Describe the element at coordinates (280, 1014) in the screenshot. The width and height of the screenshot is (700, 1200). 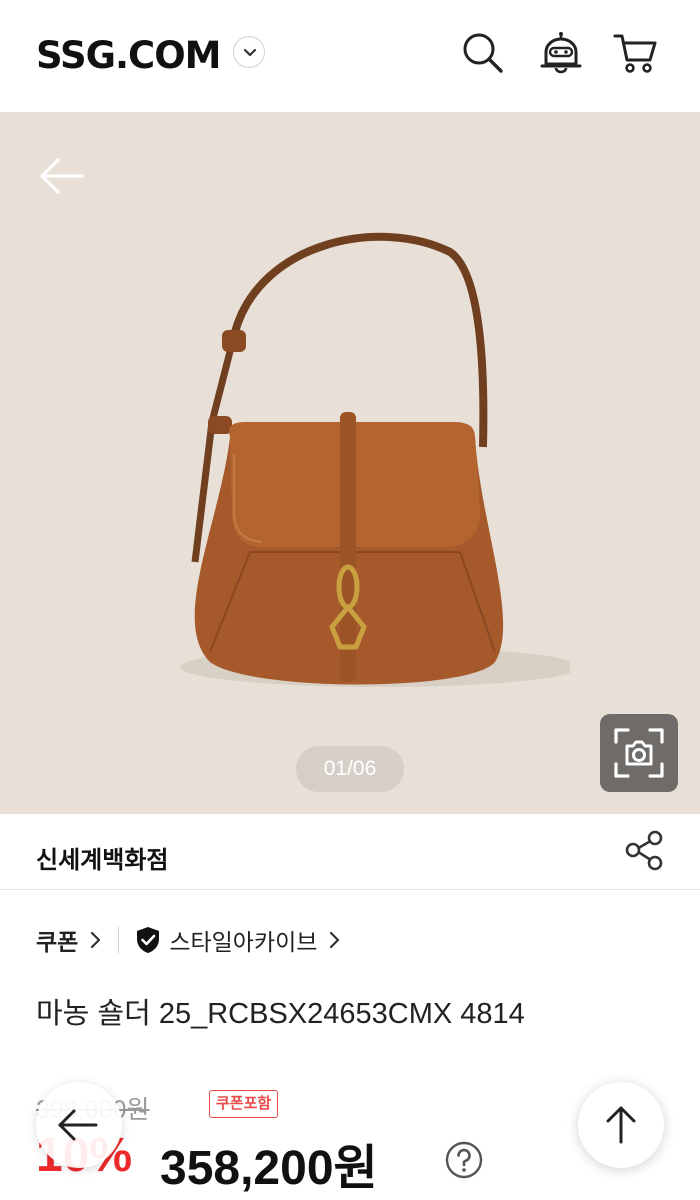
I see `product-title: 마농 숄더 25_RCBSX24653CMX 4814` at that location.